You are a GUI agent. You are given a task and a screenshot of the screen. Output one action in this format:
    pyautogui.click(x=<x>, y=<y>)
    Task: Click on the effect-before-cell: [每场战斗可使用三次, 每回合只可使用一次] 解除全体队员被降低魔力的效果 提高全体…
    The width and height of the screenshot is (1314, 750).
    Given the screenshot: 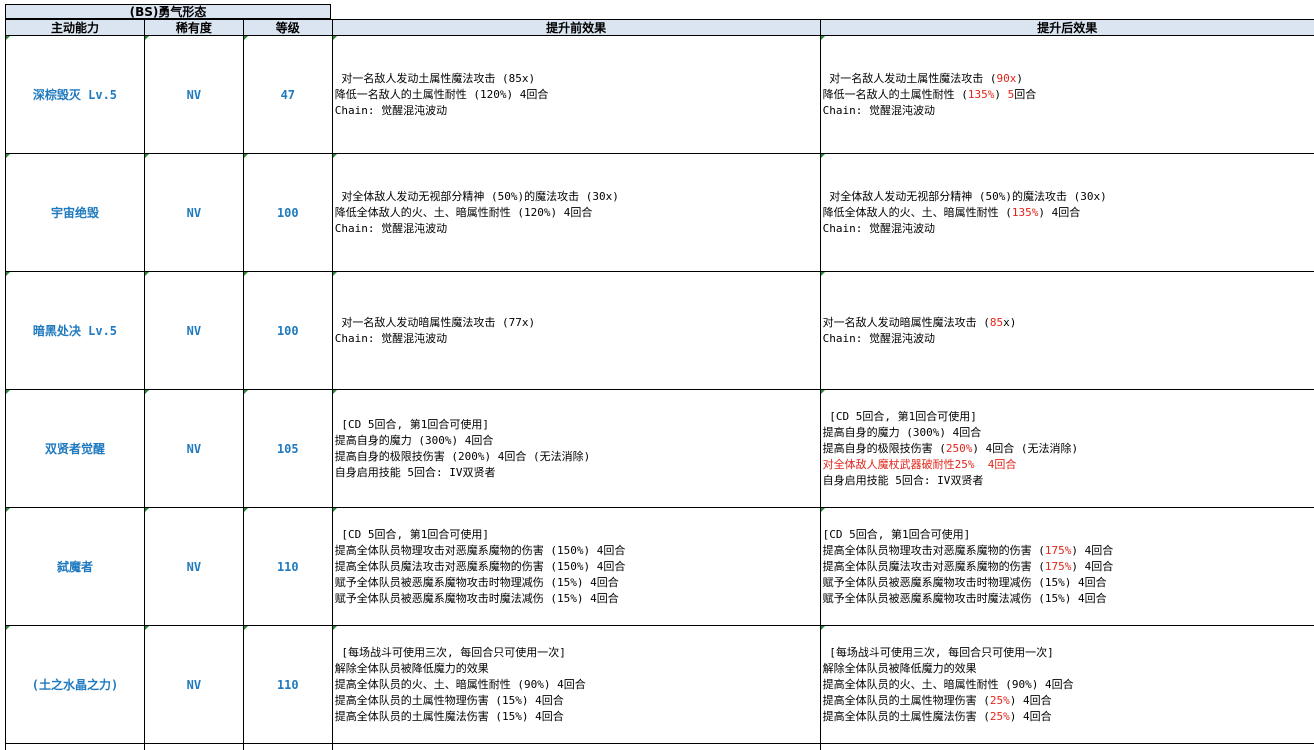 What is the action you would take?
    pyautogui.click(x=576, y=684)
    